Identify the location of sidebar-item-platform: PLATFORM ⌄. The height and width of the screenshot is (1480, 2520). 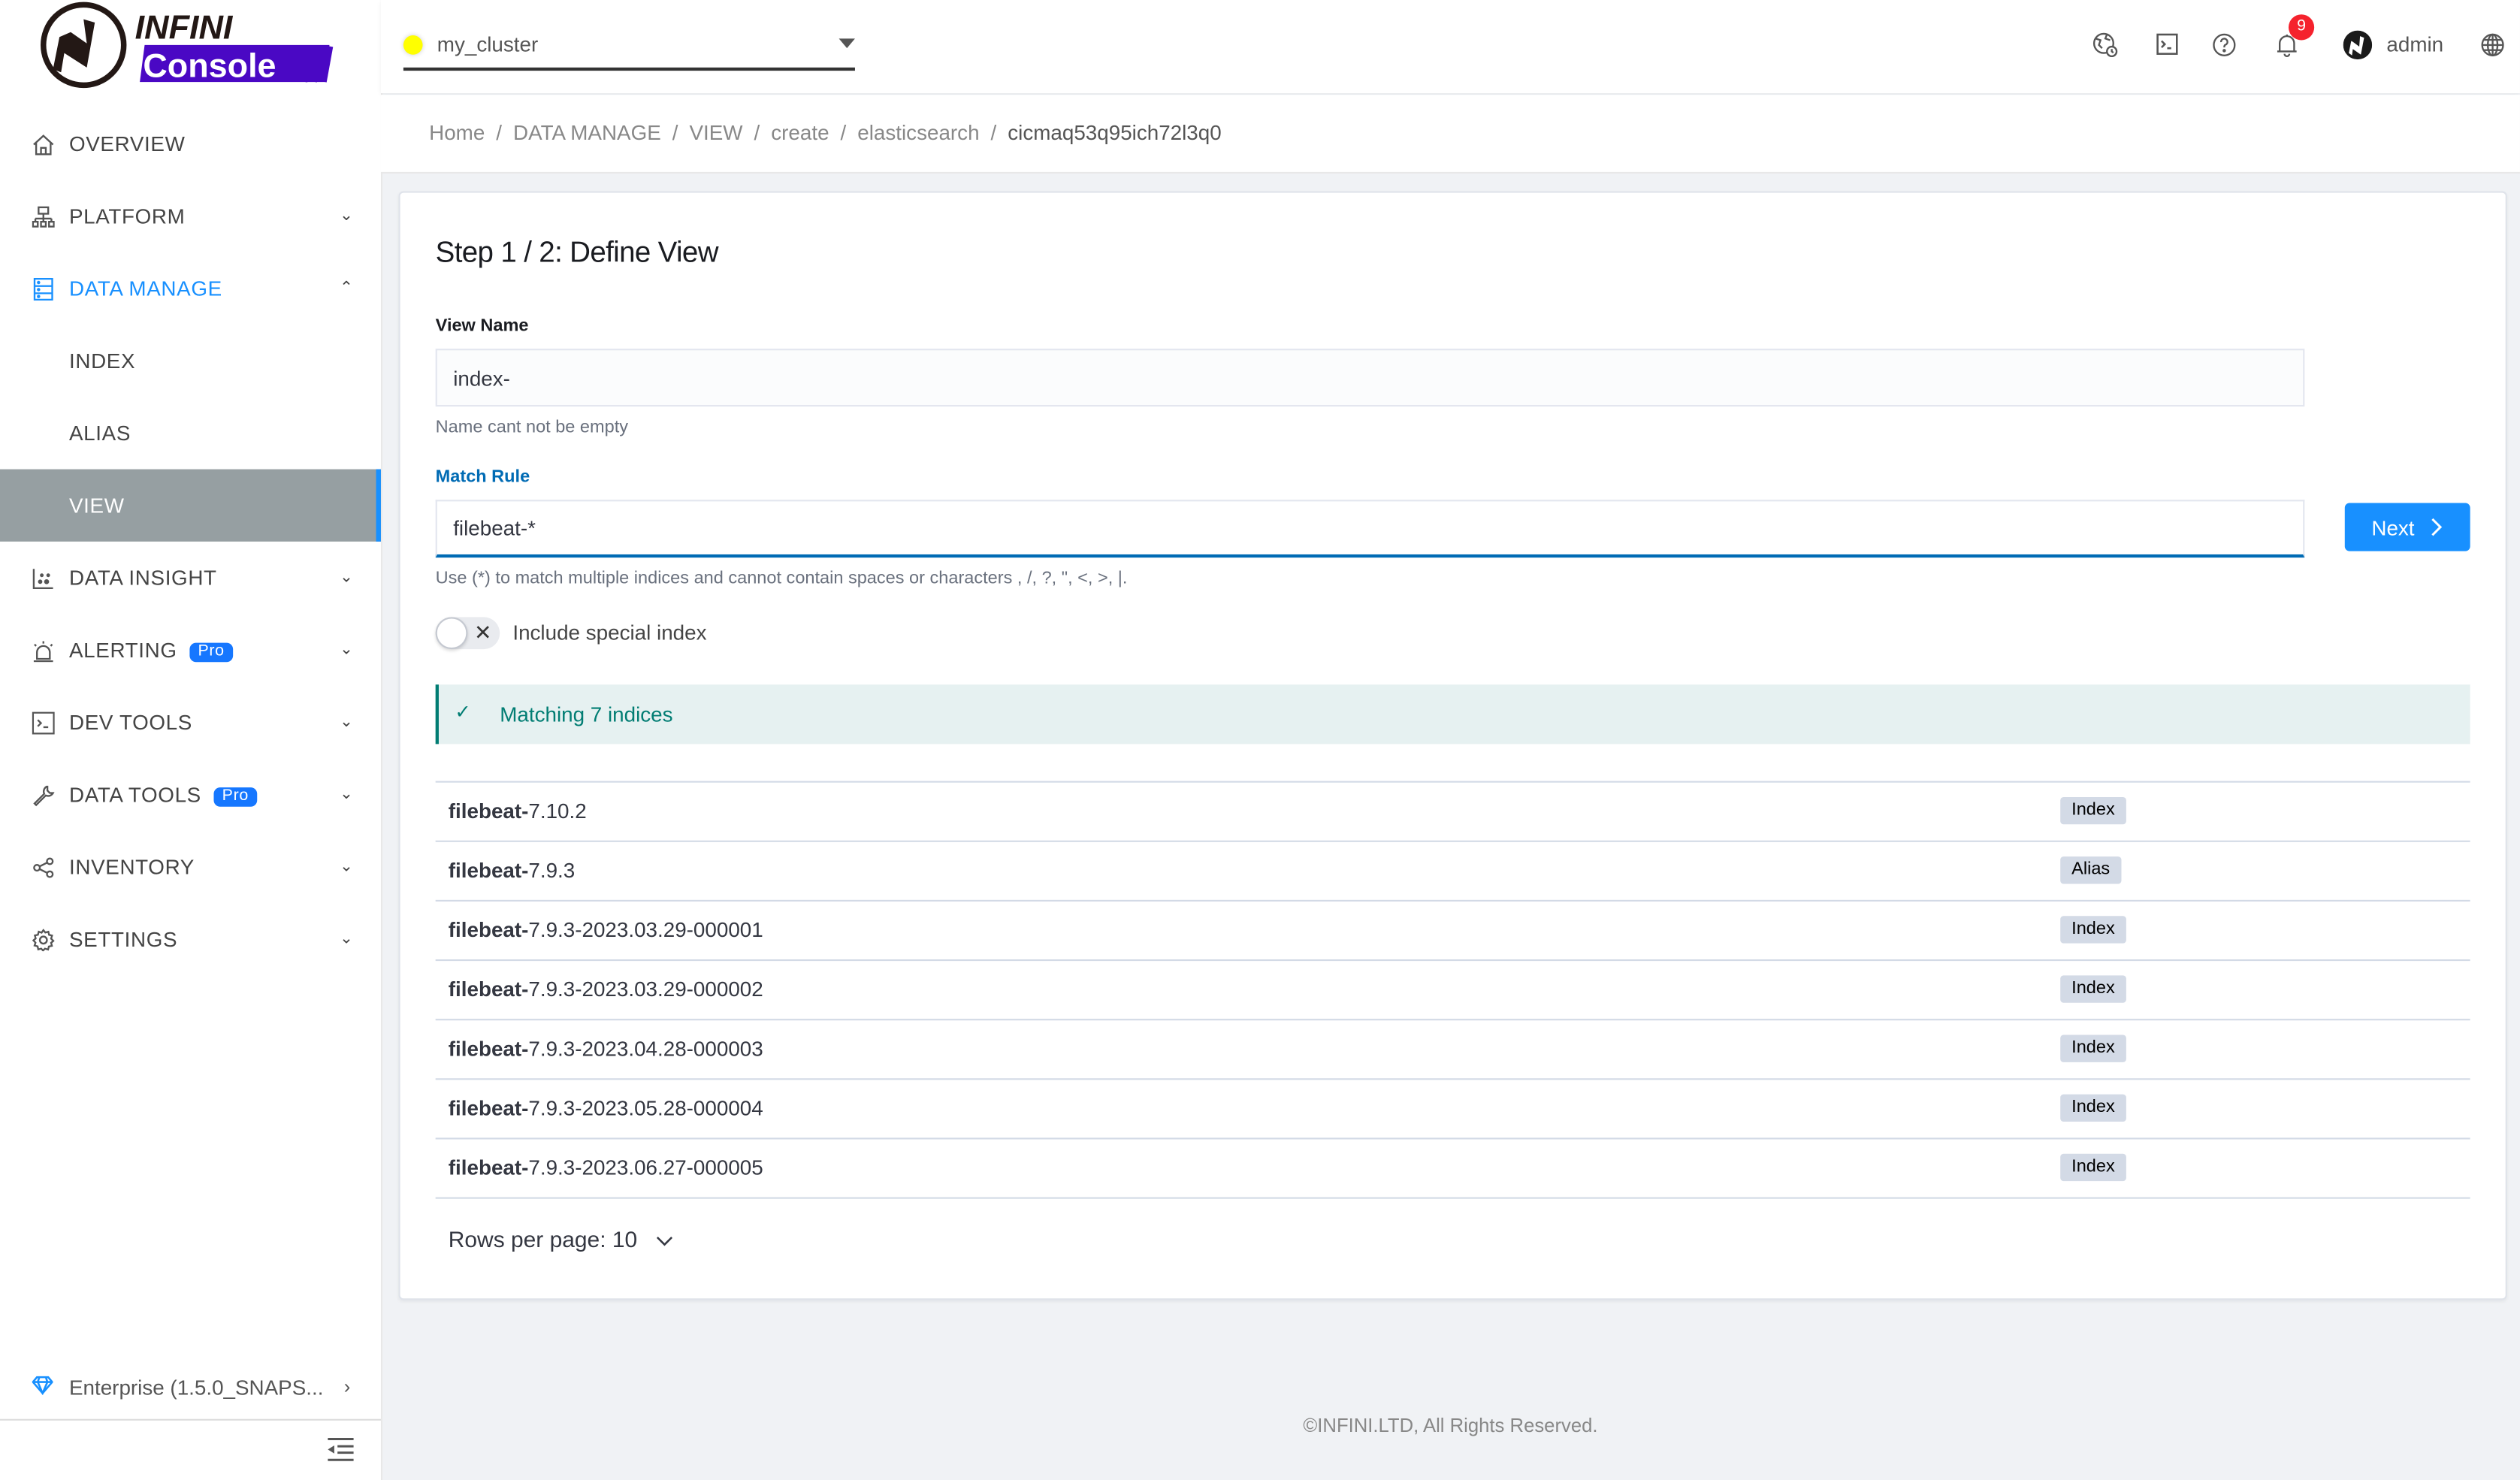
(190, 216).